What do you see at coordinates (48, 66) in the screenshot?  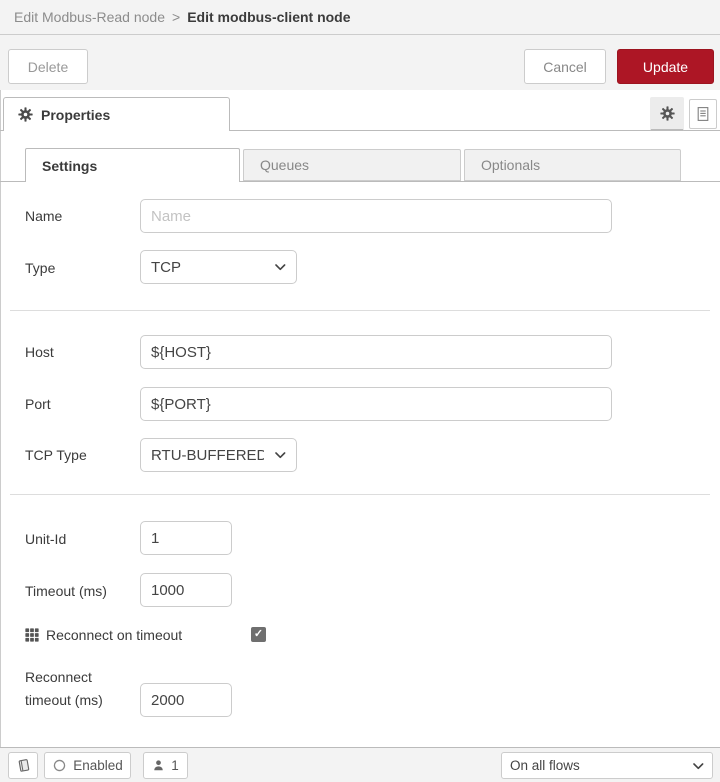 I see `delete-button: Delete` at bounding box center [48, 66].